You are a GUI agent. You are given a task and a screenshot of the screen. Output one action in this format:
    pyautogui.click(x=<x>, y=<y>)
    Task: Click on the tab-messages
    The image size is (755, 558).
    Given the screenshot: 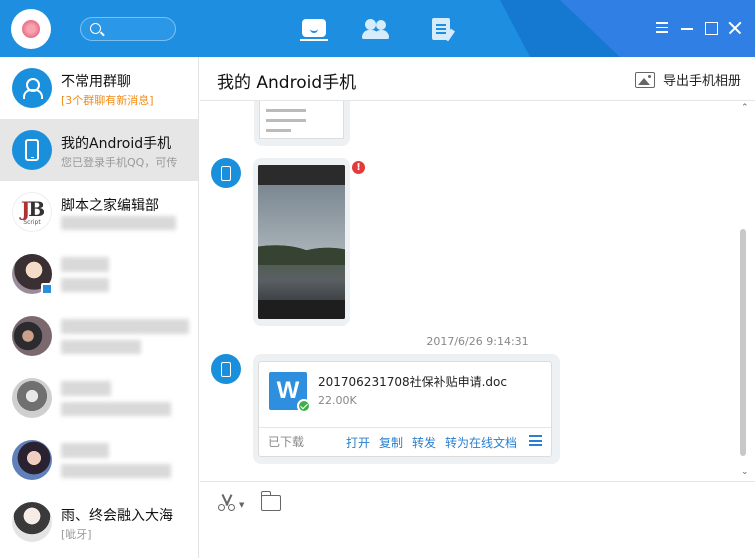 What is the action you would take?
    pyautogui.click(x=314, y=29)
    